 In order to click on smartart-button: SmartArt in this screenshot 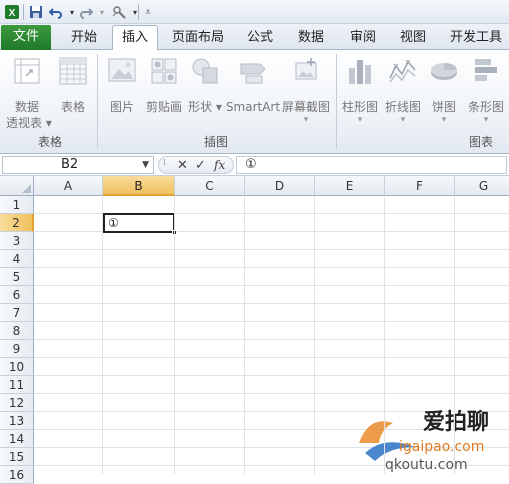, I will do `click(253, 85)`.